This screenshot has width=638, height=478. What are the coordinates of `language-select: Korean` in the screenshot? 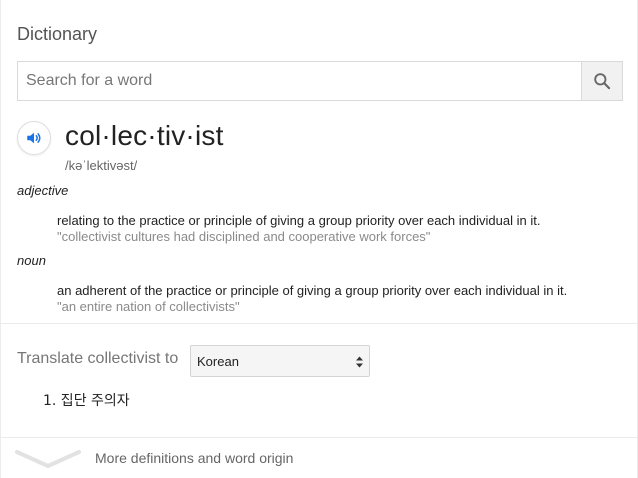 It's located at (280, 361).